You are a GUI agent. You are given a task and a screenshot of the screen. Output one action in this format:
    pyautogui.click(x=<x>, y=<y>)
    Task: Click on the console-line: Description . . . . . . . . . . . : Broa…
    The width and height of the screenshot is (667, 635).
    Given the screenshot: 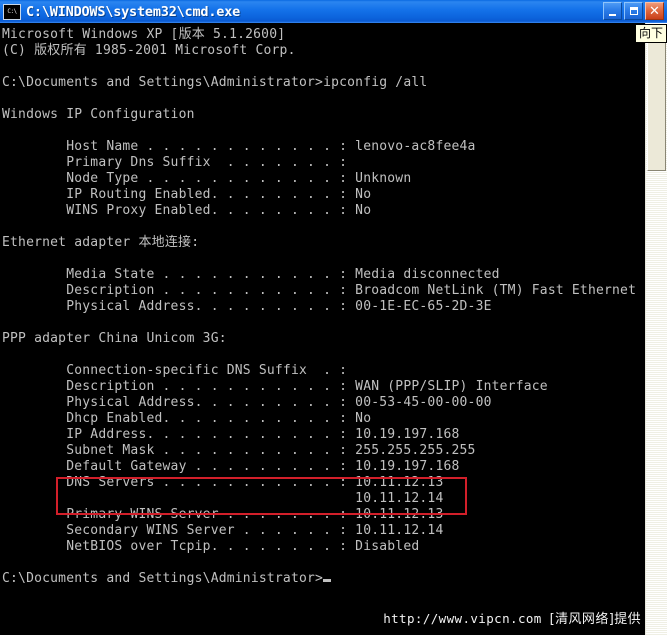 What is the action you would take?
    pyautogui.click(x=319, y=290)
    